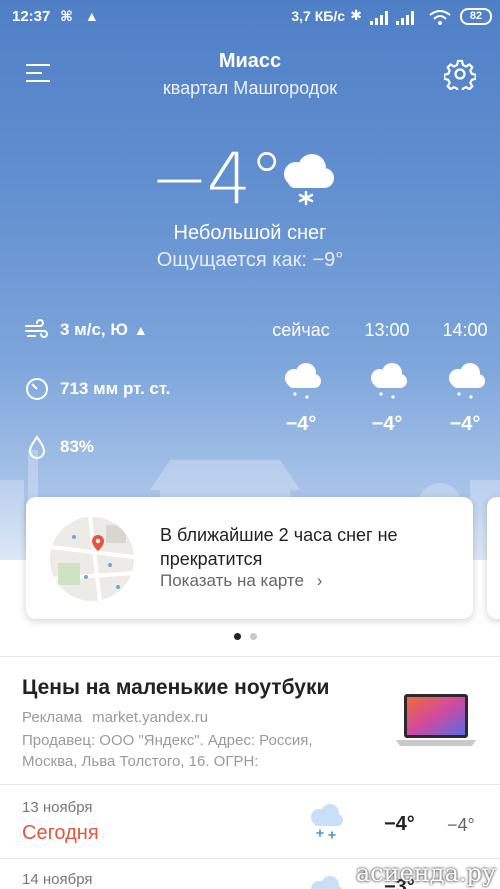  I want to click on precipitation-map-thumbnail, so click(92, 559).